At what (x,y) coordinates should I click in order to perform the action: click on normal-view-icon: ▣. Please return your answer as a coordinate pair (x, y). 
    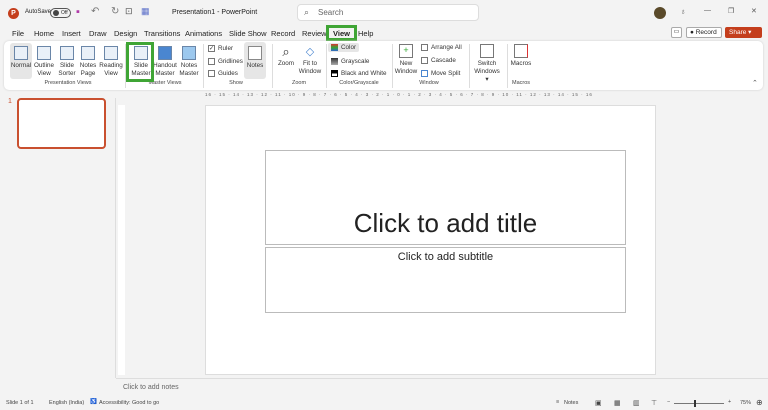
    Looking at the image, I should click on (598, 403).